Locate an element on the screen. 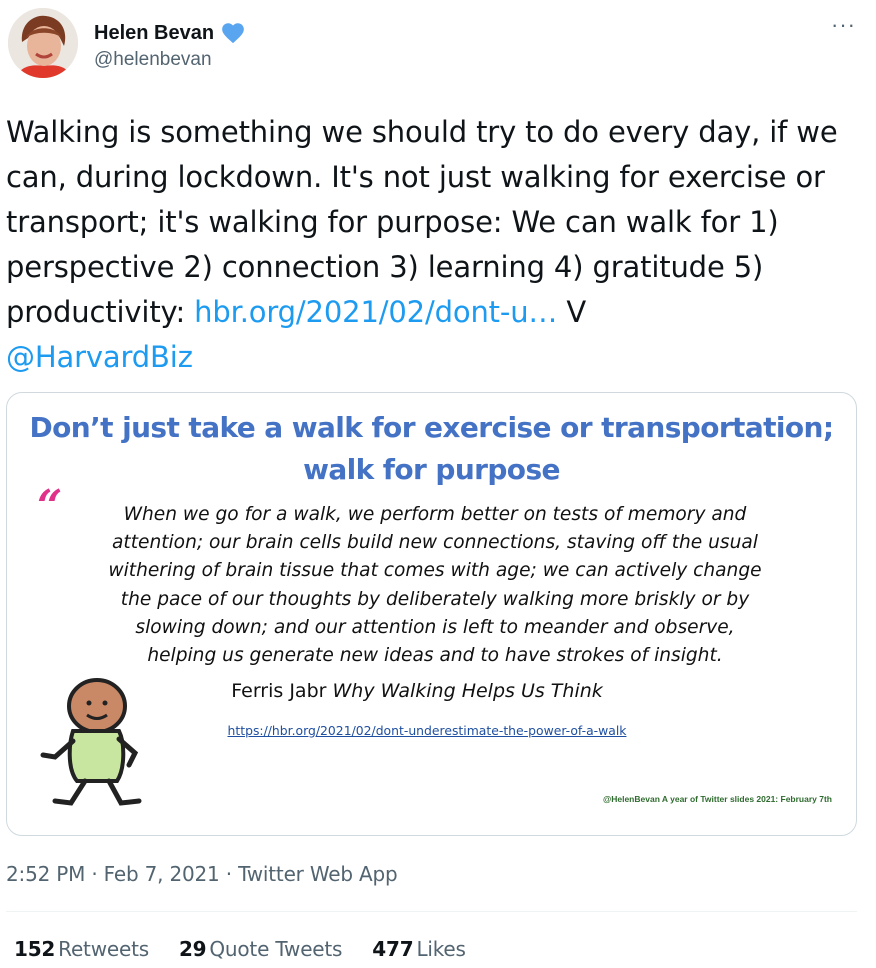  verified-badge-icon is located at coordinates (233, 33).